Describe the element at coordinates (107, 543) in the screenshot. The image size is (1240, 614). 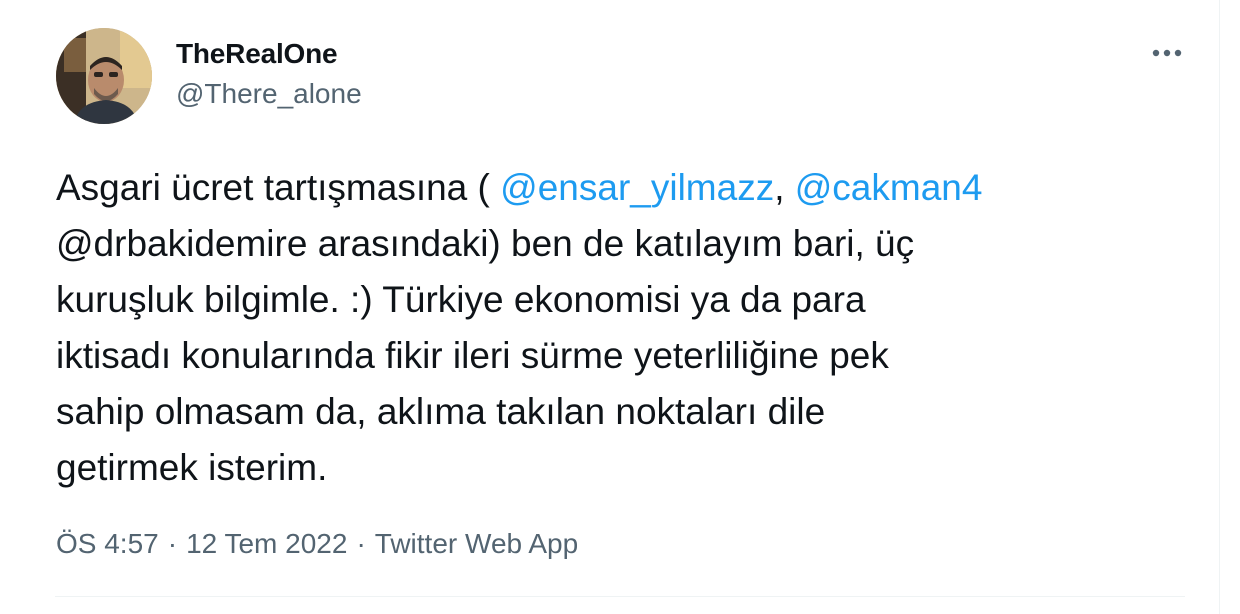
I see `tweet-time-link: ÖS 4:57` at that location.